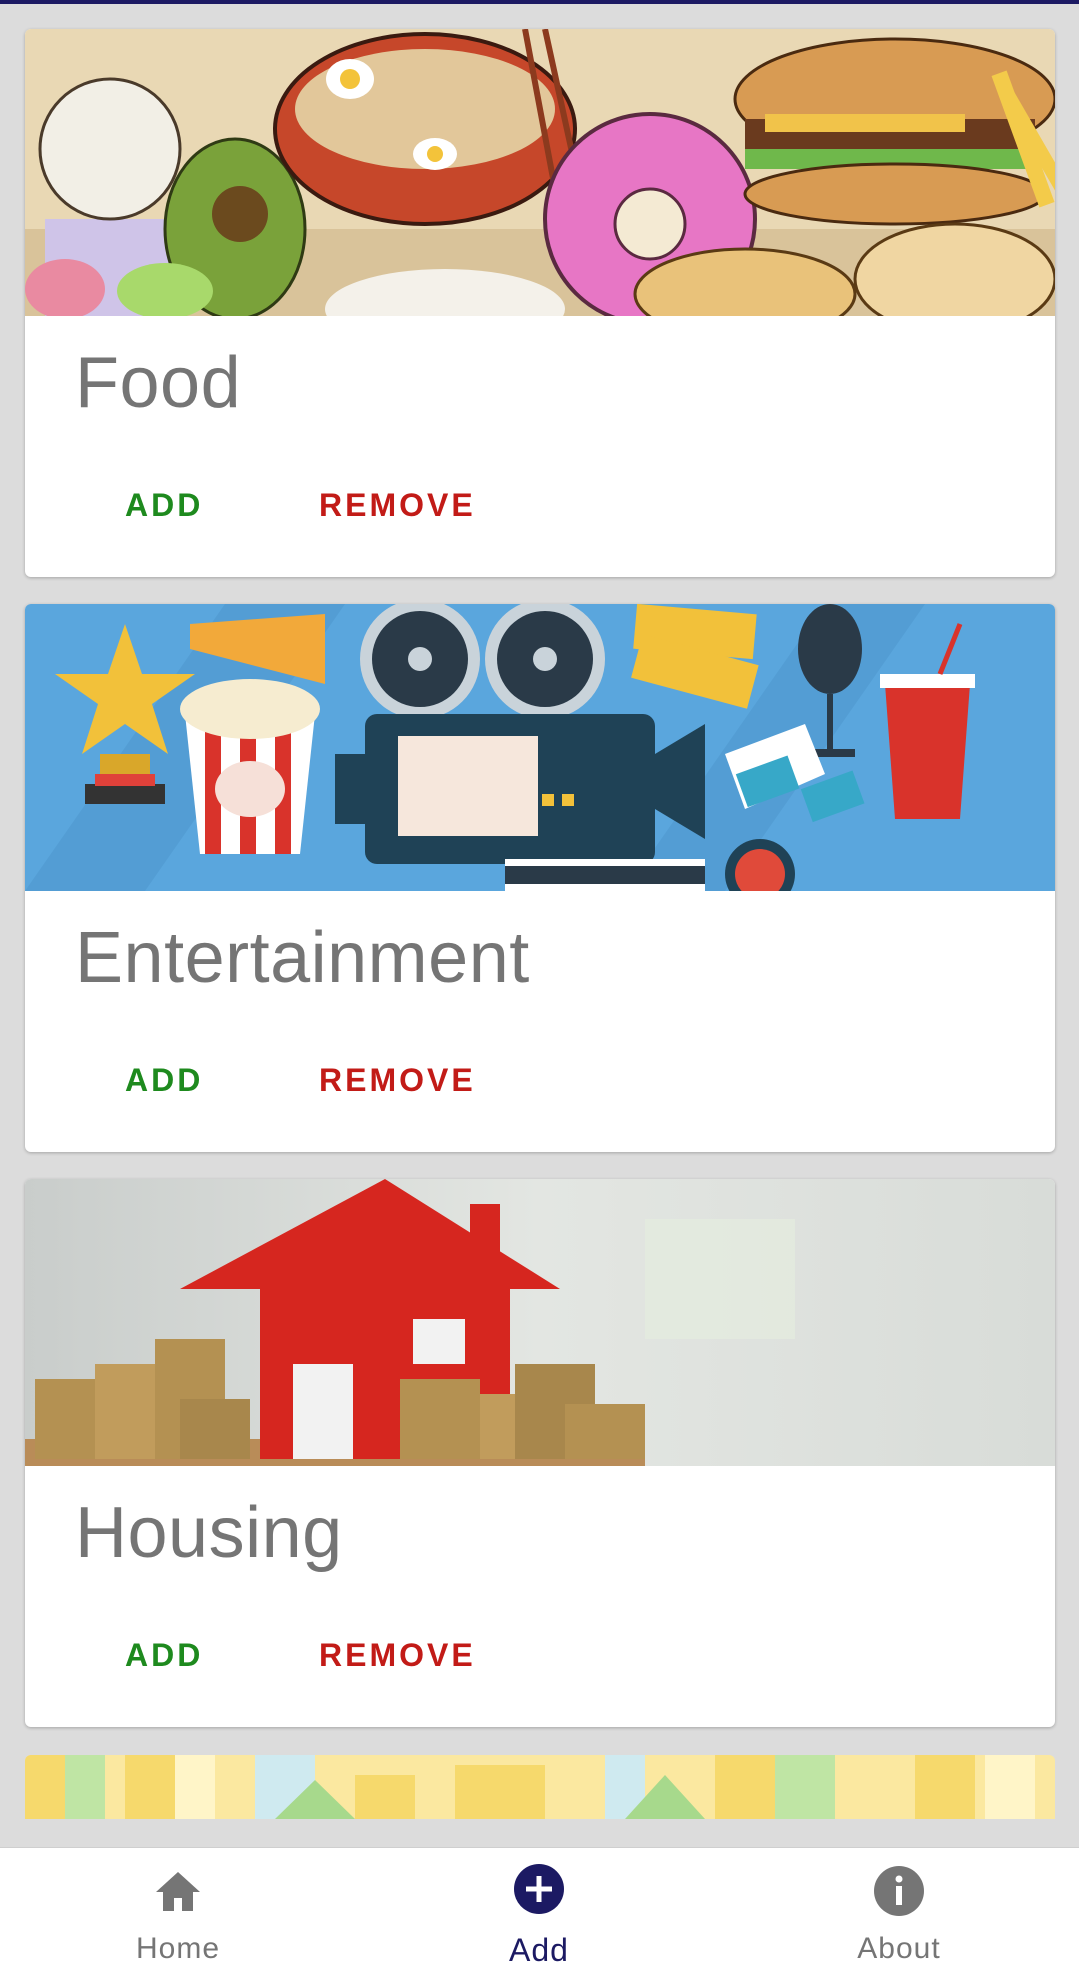 The width and height of the screenshot is (1079, 1981). Describe the element at coordinates (178, 1891) in the screenshot. I see `home-icon` at that location.